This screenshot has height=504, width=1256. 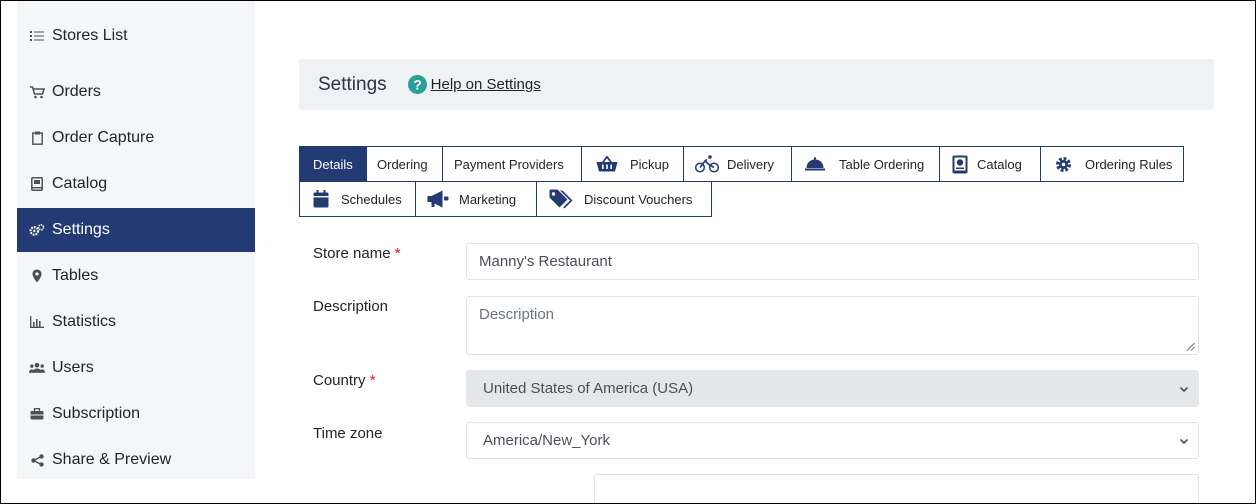 I want to click on label-text: Time zone, so click(x=348, y=433).